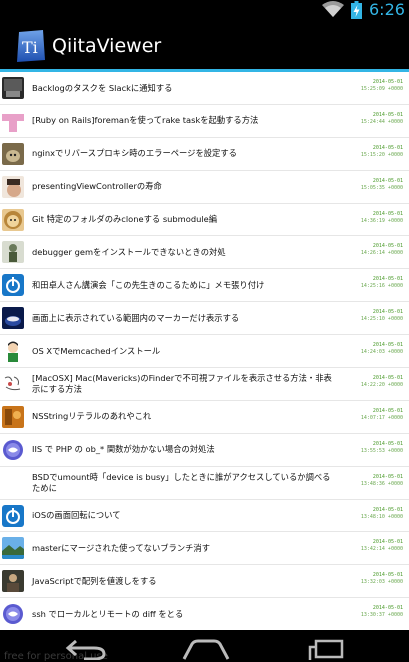  Describe the element at coordinates (381, 319) in the screenshot. I see `item-time: 14:25:10 +0000` at that location.